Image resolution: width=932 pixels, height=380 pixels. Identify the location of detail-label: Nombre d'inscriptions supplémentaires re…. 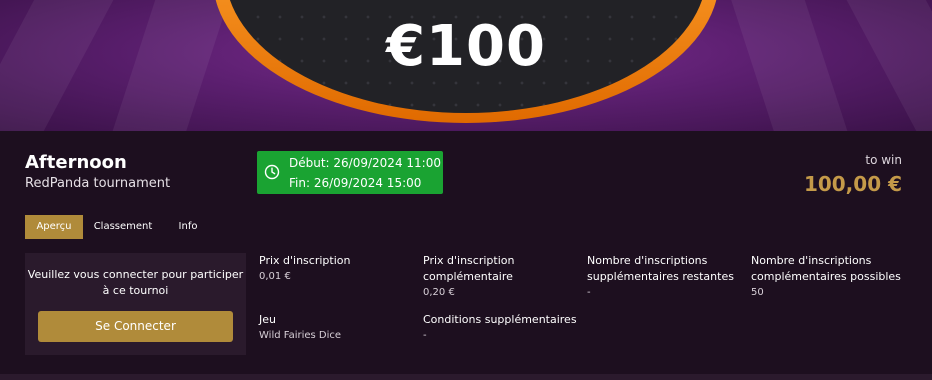
(660, 268).